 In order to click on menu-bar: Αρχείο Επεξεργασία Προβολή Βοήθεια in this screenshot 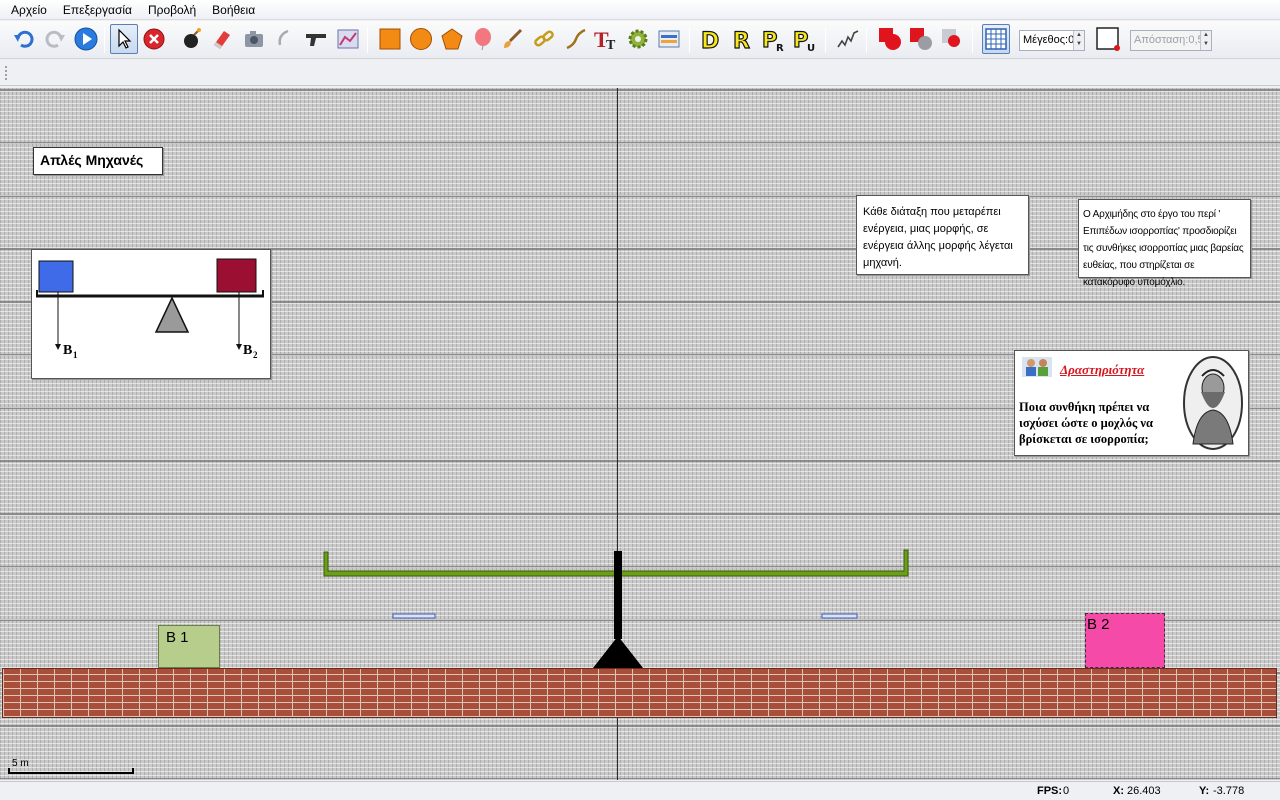, I will do `click(640, 10)`.